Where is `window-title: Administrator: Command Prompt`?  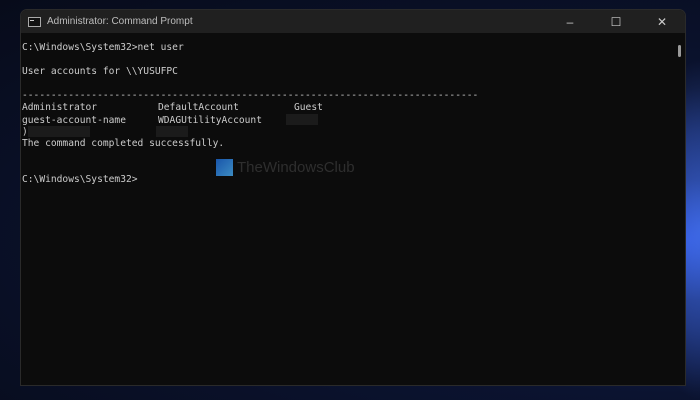 window-title: Administrator: Command Prompt is located at coordinates (120, 21).